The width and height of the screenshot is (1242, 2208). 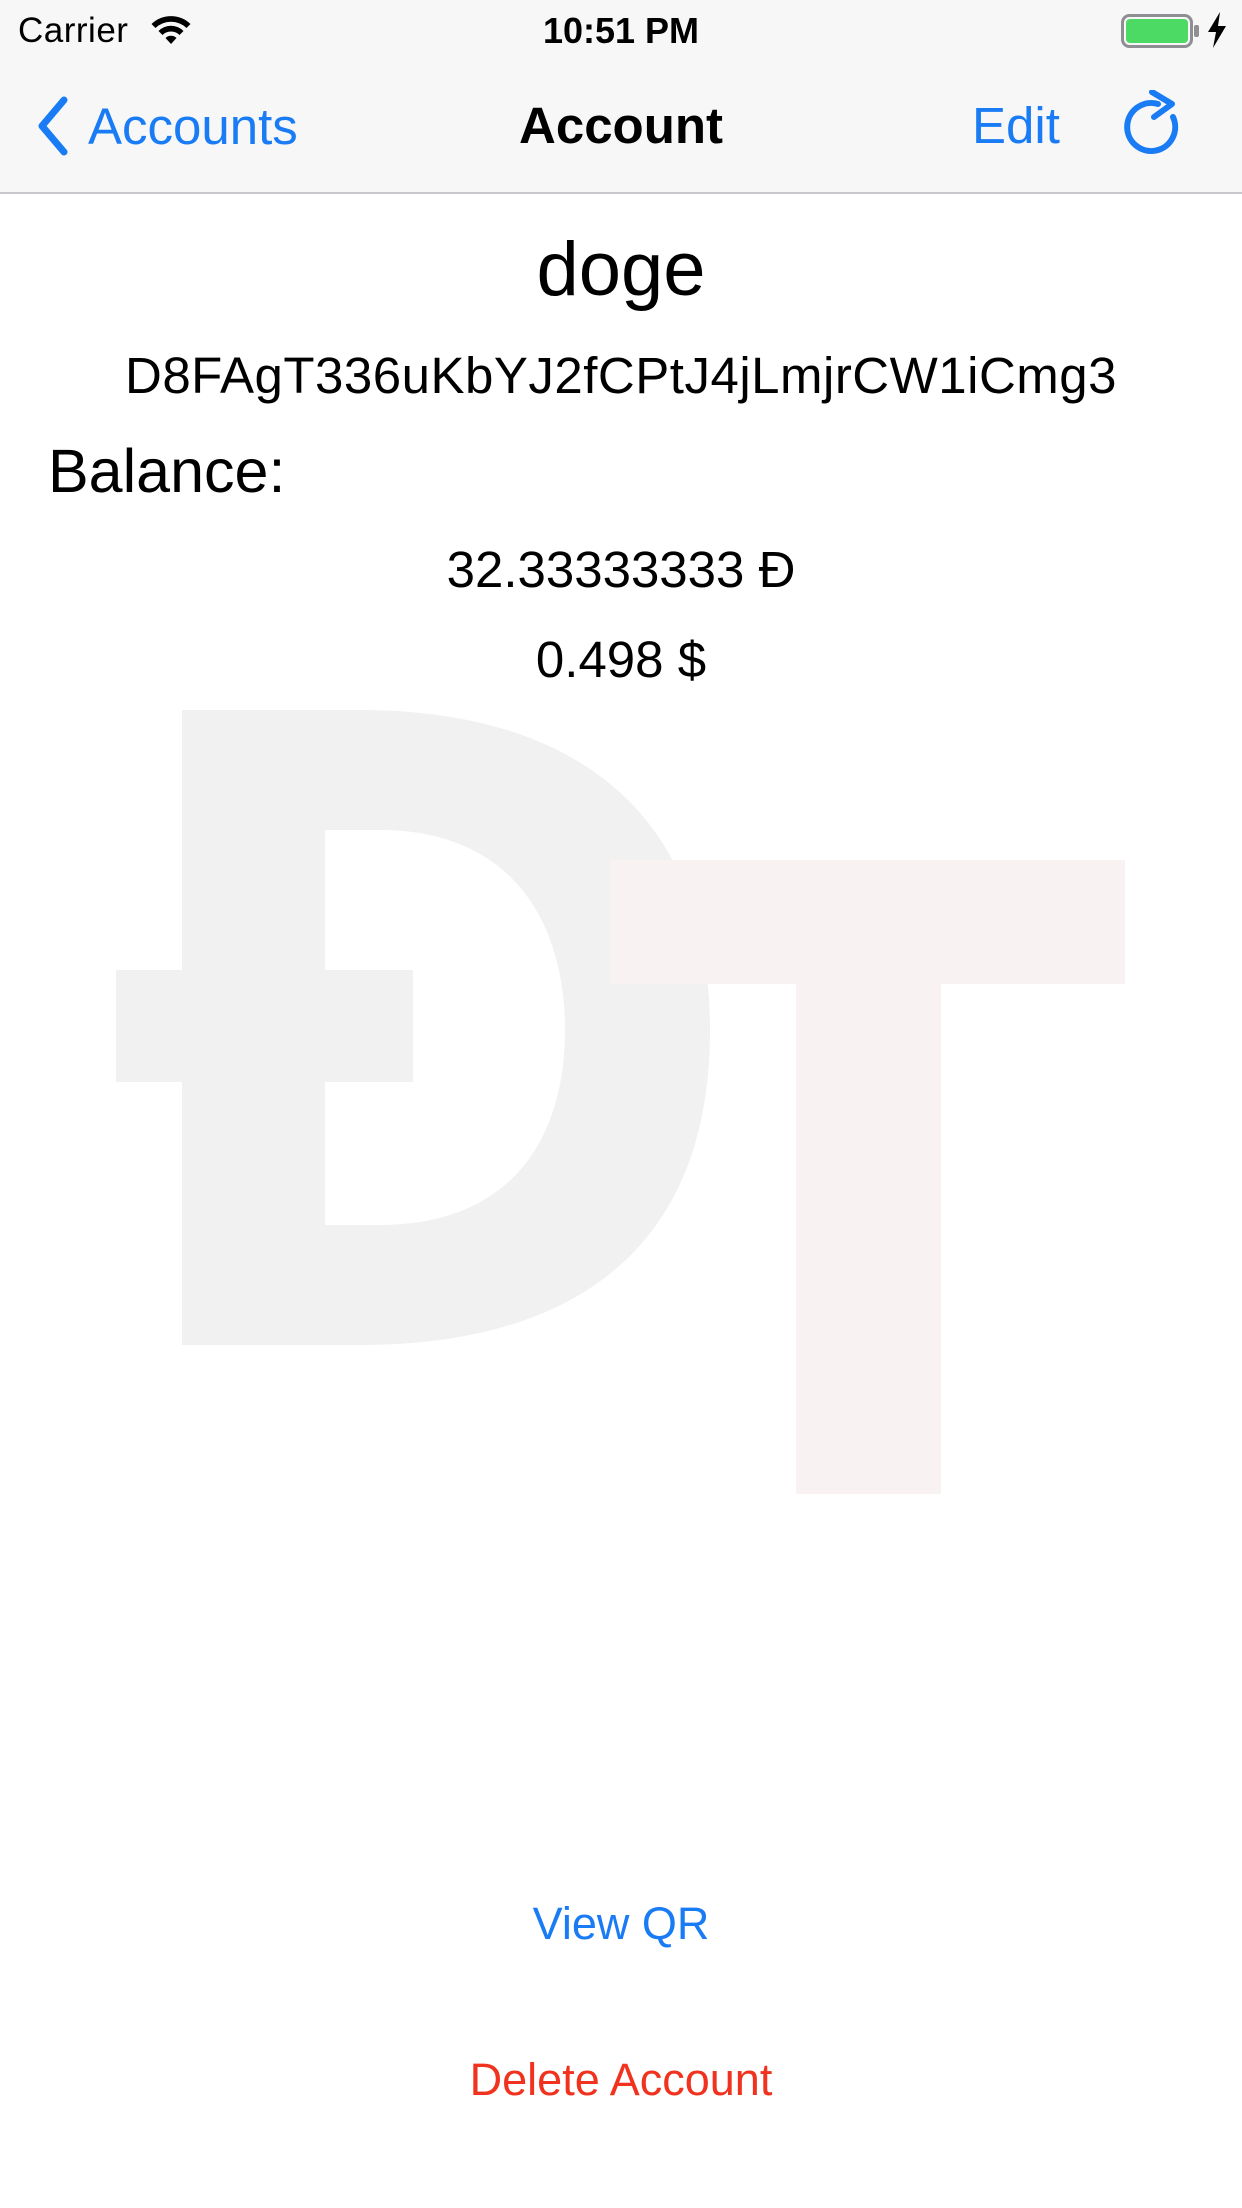 What do you see at coordinates (621, 569) in the screenshot?
I see `balance-doge-value: 32.33333333 Đ` at bounding box center [621, 569].